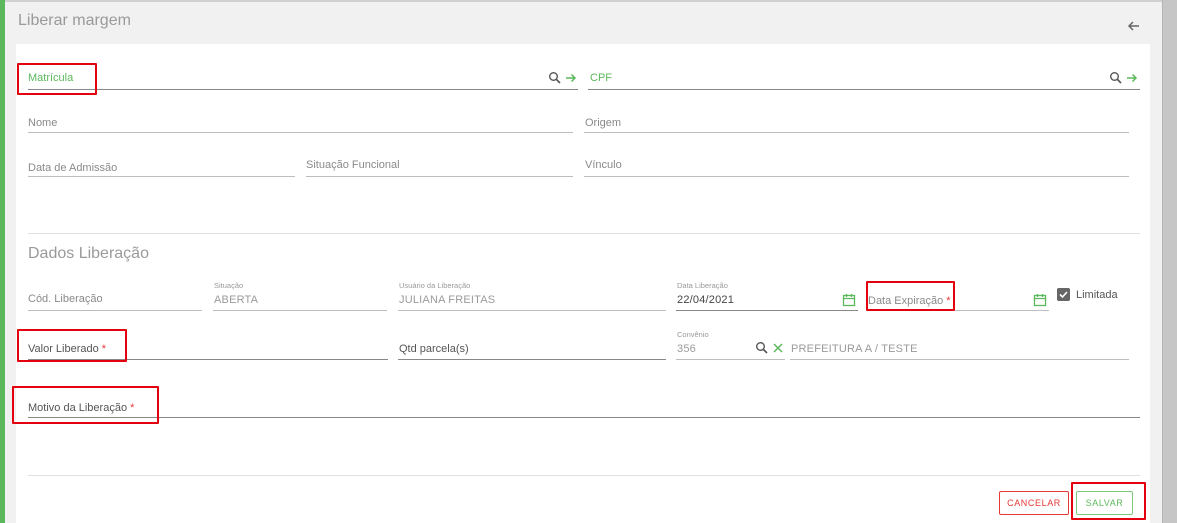  Describe the element at coordinates (2, 261) in the screenshot. I see `accent-bar` at that location.